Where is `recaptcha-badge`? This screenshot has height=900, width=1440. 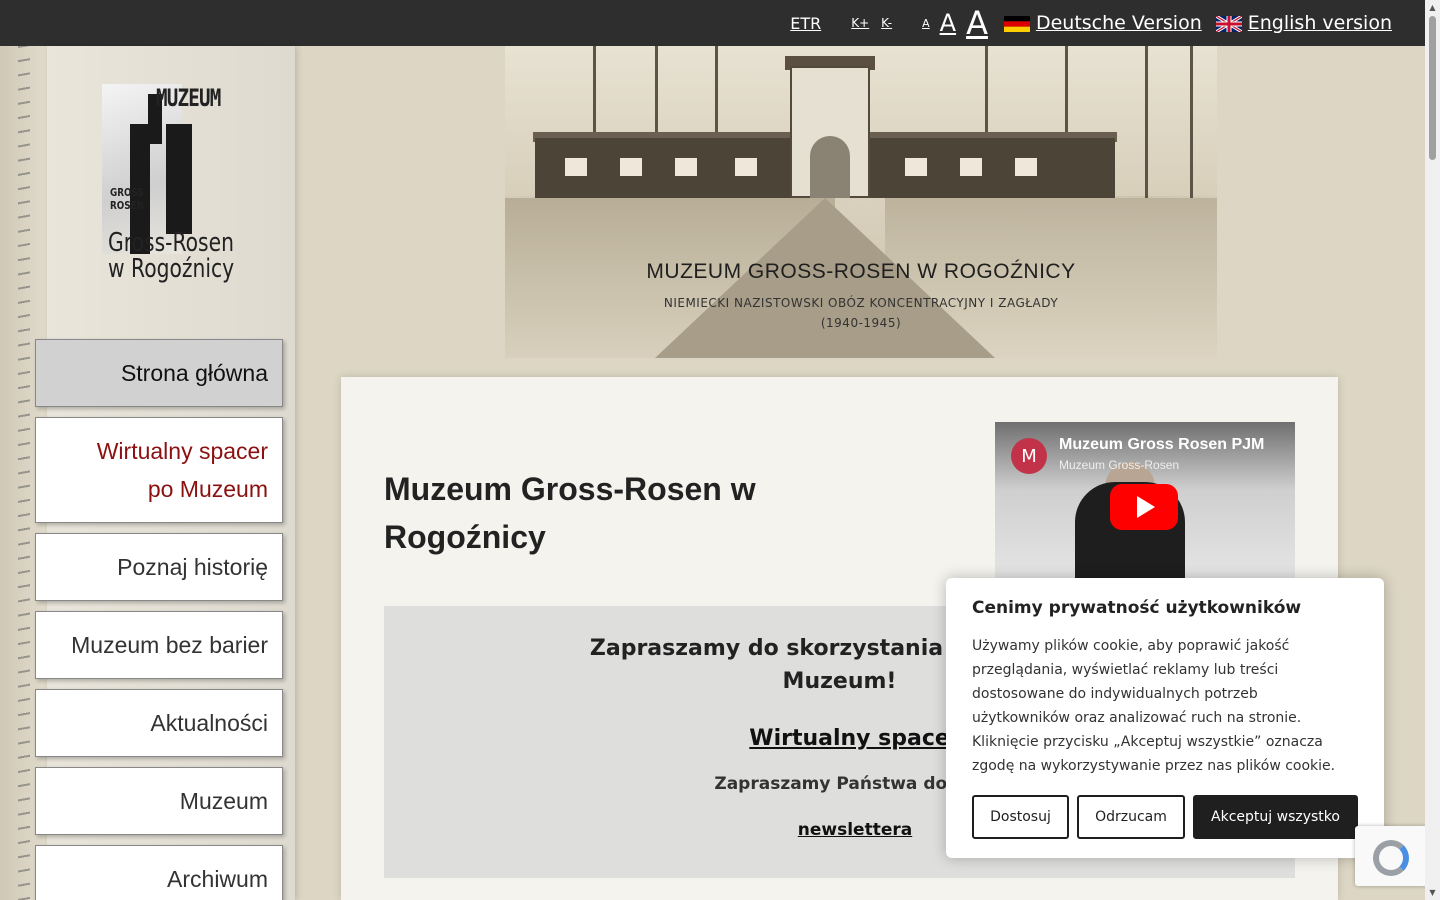 recaptcha-badge is located at coordinates (1391, 856).